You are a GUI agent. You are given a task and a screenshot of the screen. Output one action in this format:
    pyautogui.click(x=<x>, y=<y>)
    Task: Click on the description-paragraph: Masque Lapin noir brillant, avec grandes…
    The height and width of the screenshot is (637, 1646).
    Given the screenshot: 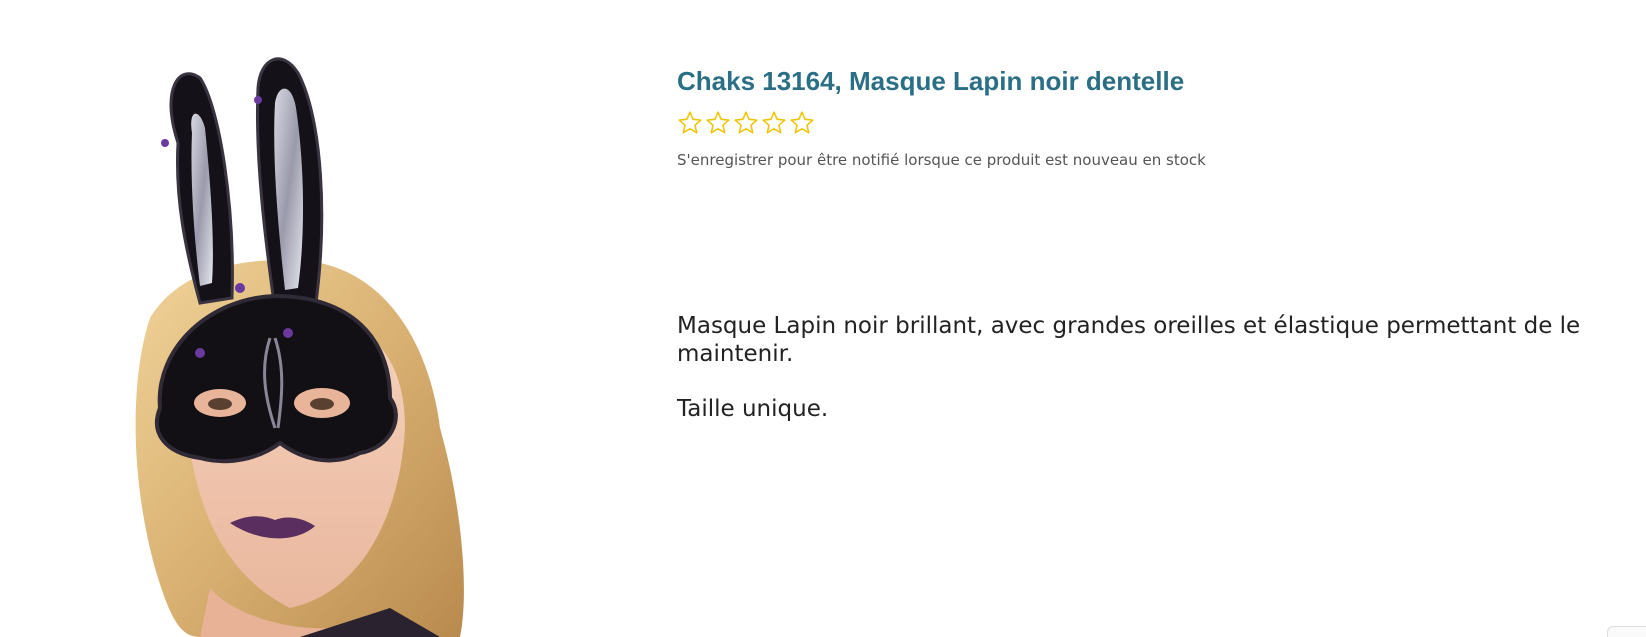 What is the action you would take?
    pyautogui.click(x=1129, y=340)
    